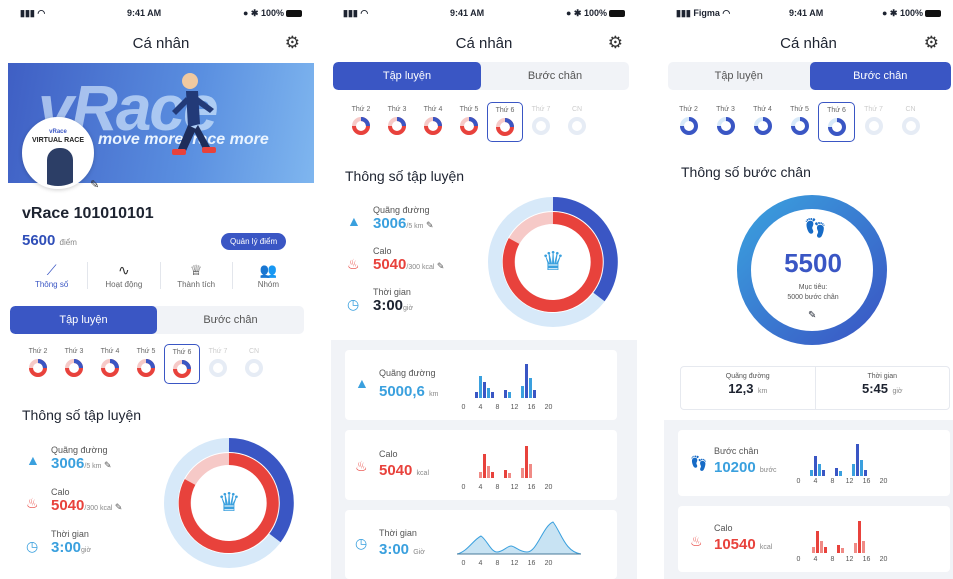 Image resolution: width=953 pixels, height=579 pixels. Describe the element at coordinates (94, 184) in the screenshot. I see `edit-avatar-pencil-icon: ✎` at that location.